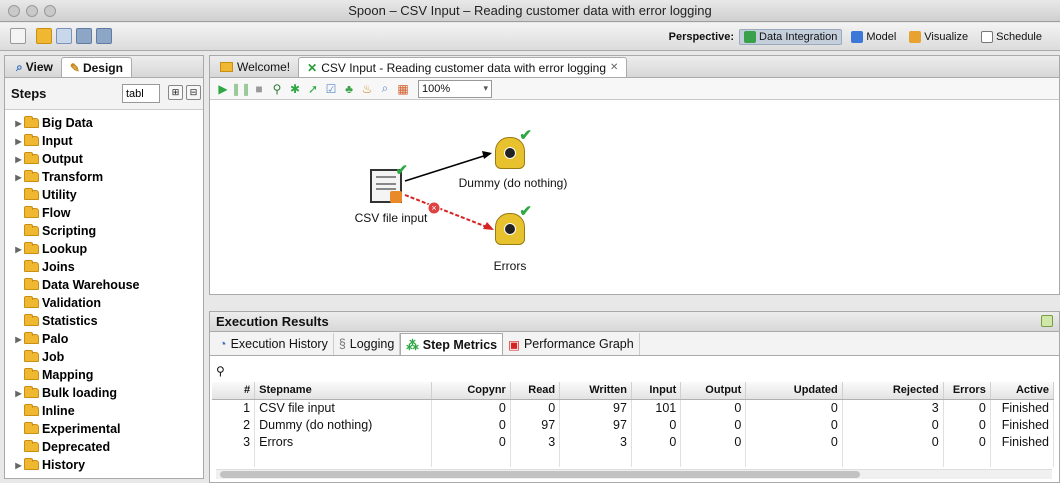 This screenshot has width=1060, height=483. What do you see at coordinates (967, 391) in the screenshot?
I see `column-header-errors: Errors` at bounding box center [967, 391].